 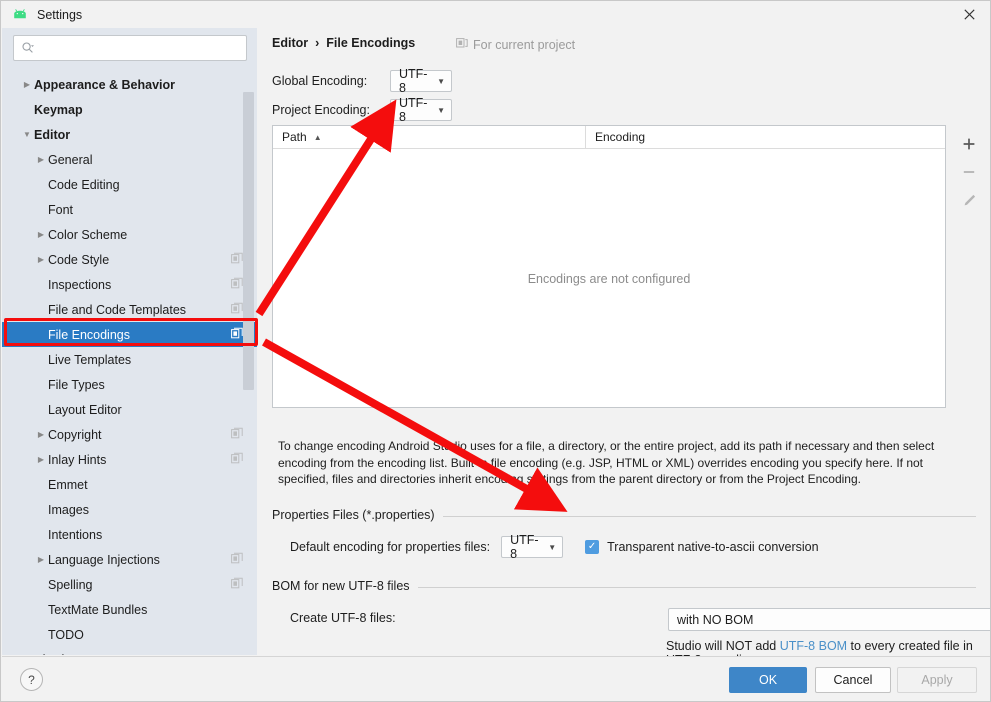 I want to click on default-properties-encoding-value: UTF-8, so click(x=524, y=547).